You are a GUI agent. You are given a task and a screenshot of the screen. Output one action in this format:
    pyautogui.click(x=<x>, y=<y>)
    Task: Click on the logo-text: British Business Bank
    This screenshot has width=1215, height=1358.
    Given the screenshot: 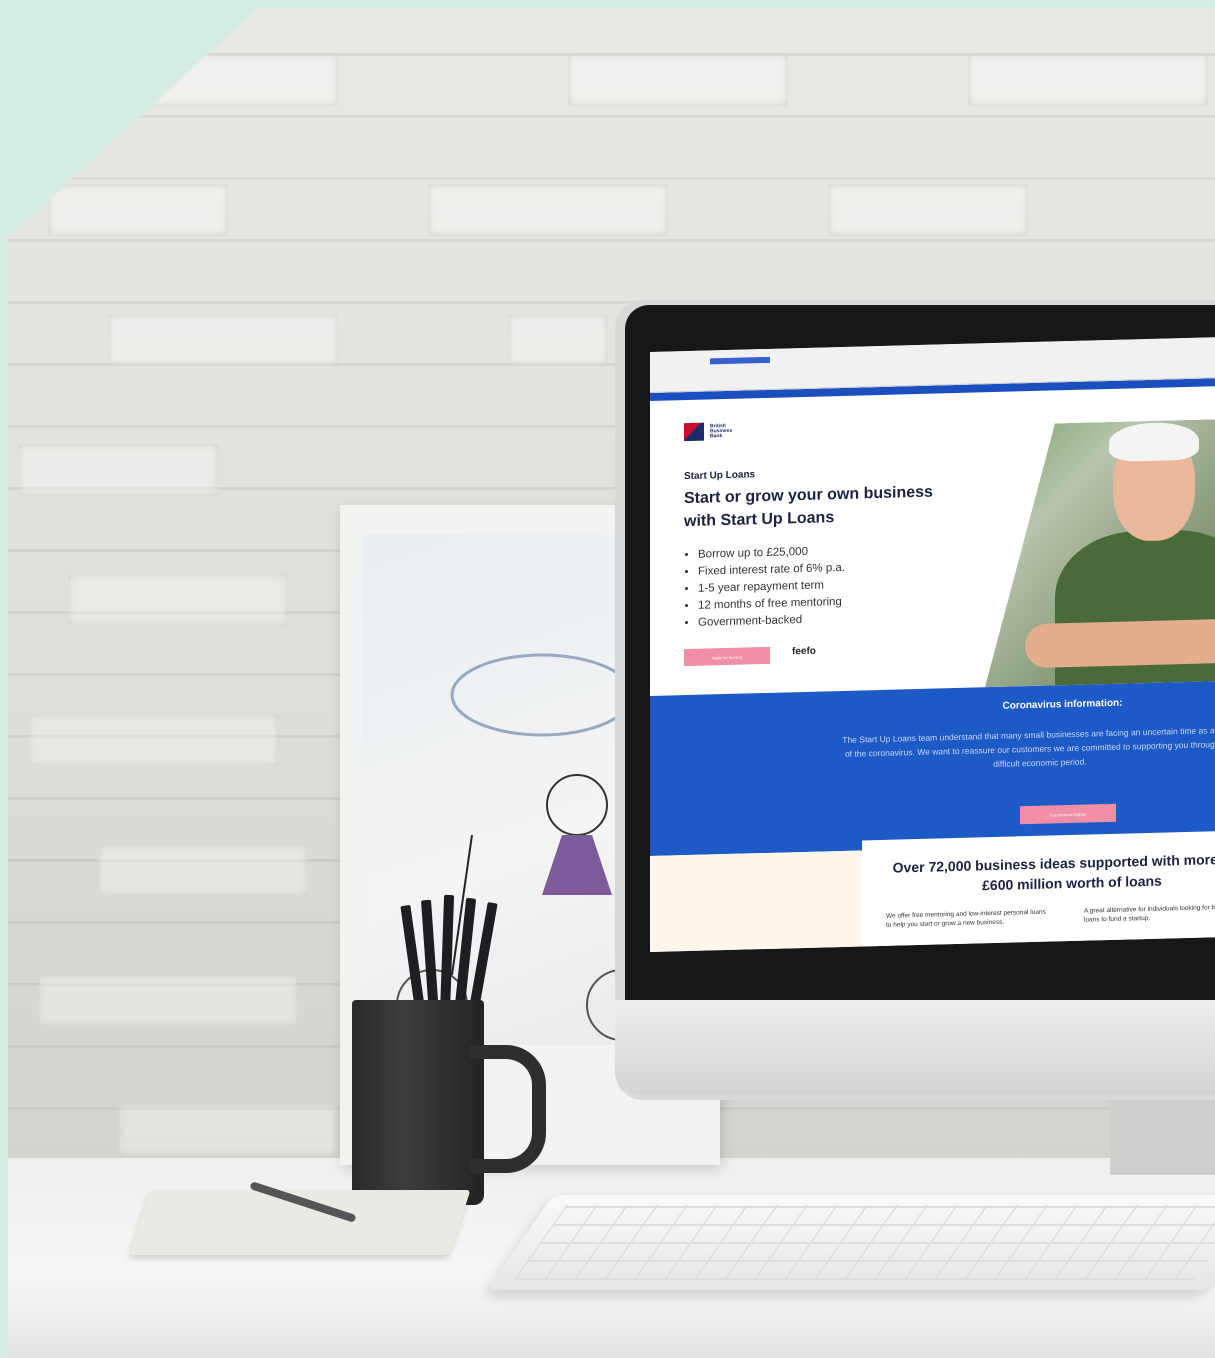 What is the action you would take?
    pyautogui.click(x=721, y=430)
    